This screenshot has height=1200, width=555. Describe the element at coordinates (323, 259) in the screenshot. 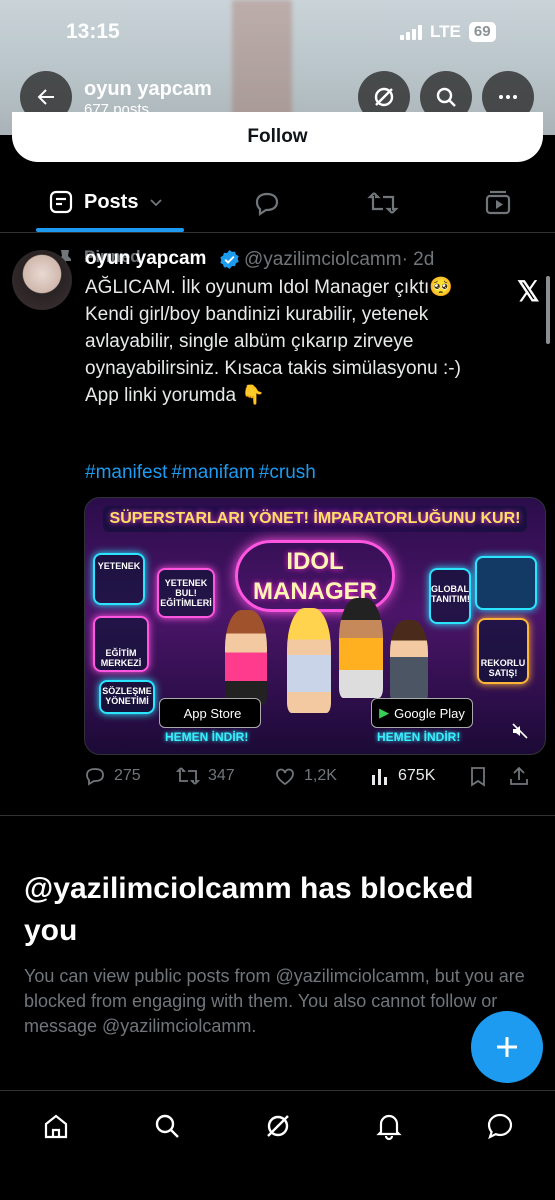

I see `author-handle: @yazilimciolcamm` at that location.